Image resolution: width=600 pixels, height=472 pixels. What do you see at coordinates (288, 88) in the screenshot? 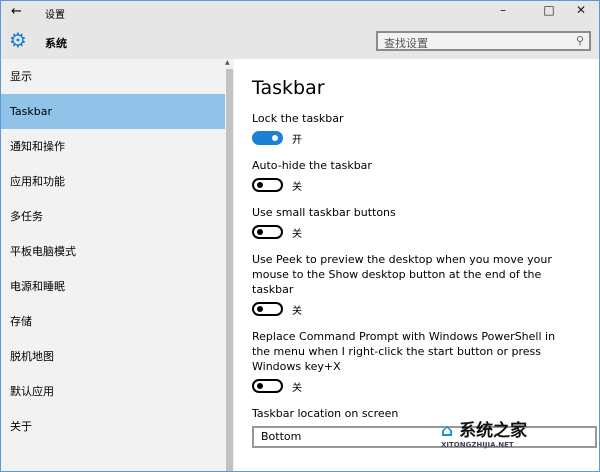
I see `section-title: Taskbar` at bounding box center [288, 88].